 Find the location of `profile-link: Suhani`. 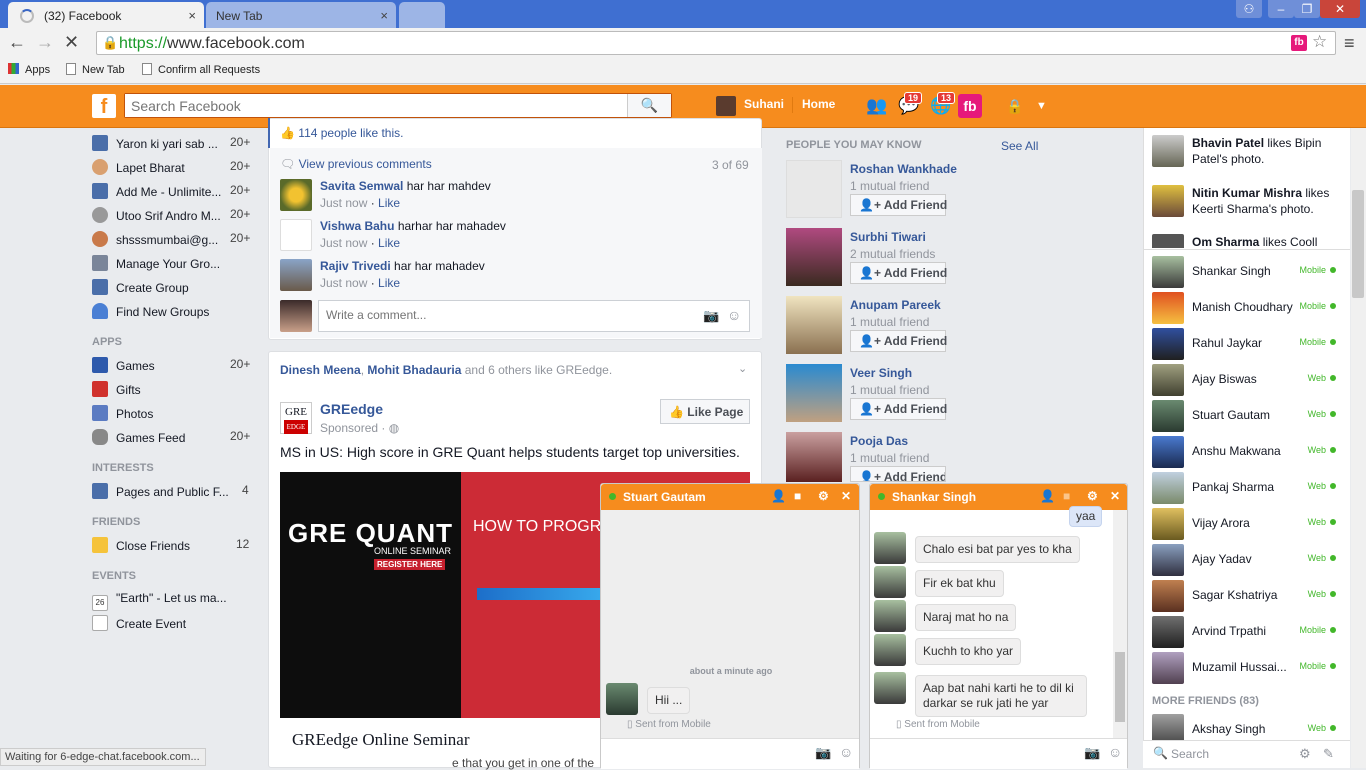

profile-link: Suhani is located at coordinates (764, 104).